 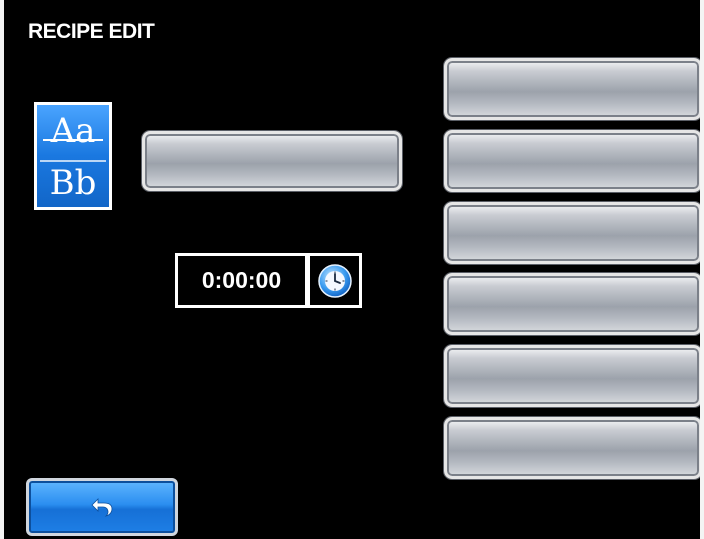 I want to click on timer-button, so click(x=334, y=280).